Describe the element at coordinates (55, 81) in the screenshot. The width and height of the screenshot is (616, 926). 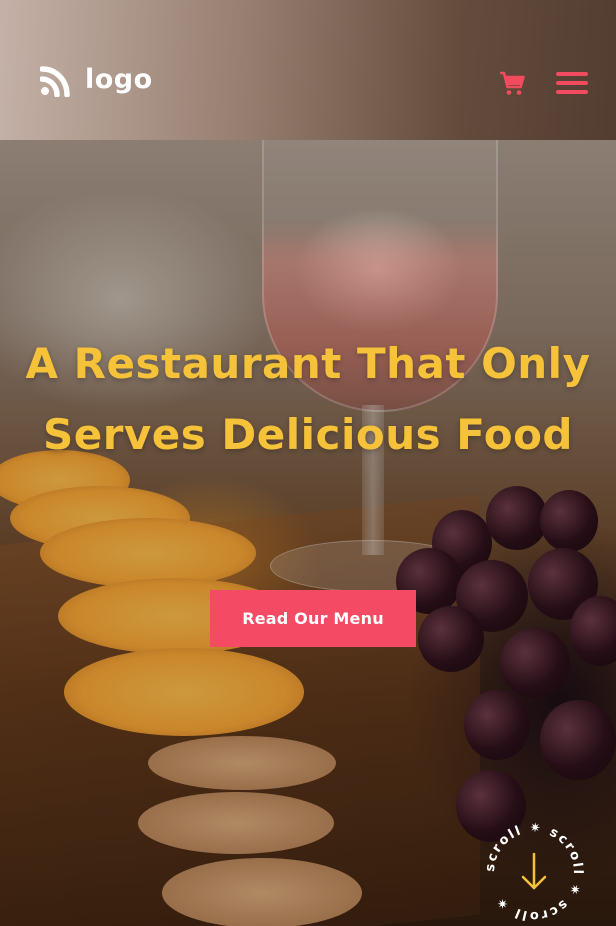
I see `wifi-wave-logo-icon` at that location.